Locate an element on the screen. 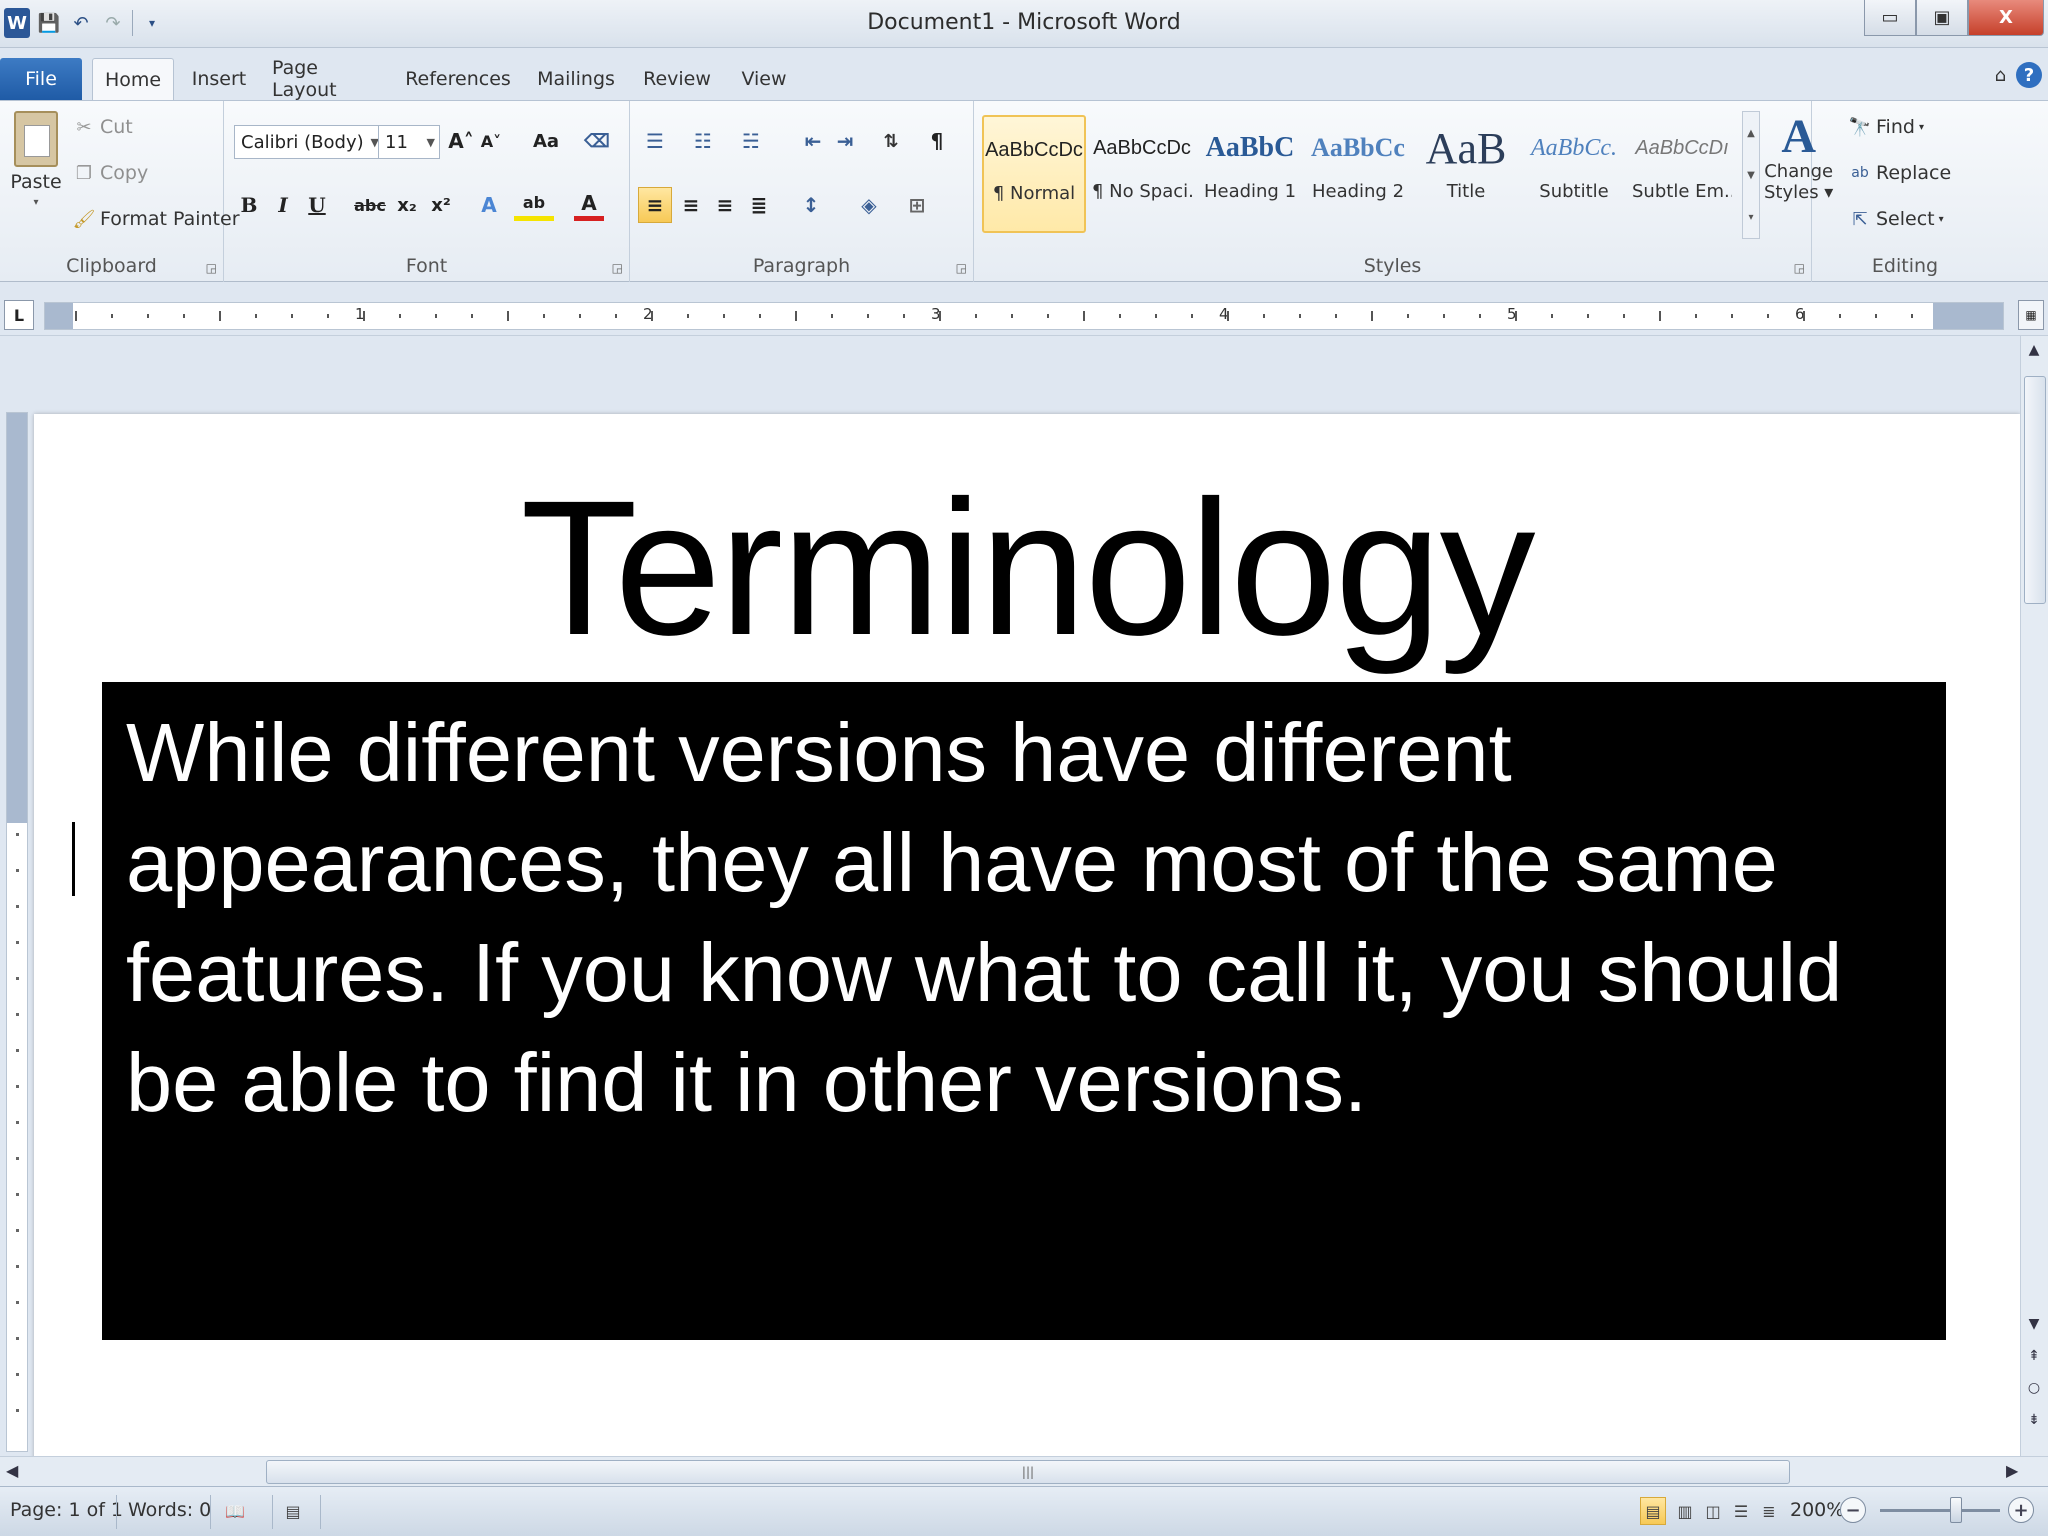  change-case-button: Aa is located at coordinates (546, 141).